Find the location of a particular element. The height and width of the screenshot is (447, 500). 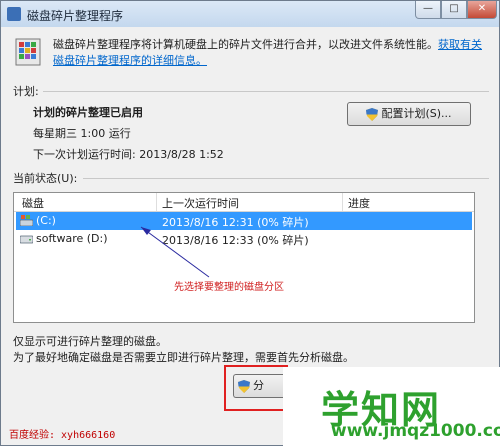

disk-row-c: (C:) 2013/8/16 12:31 (0% 碎片) is located at coordinates (244, 221).